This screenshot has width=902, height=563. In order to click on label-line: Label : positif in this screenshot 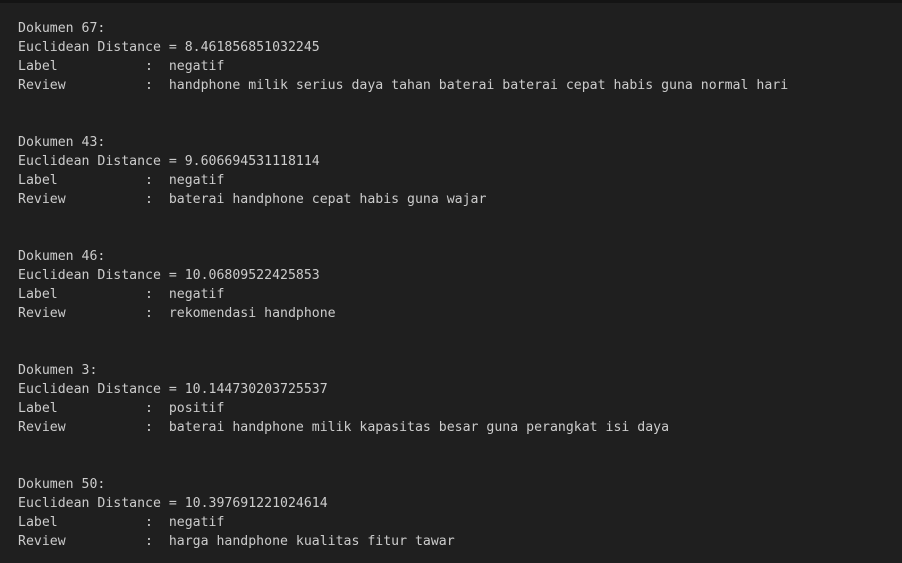, I will do `click(121, 408)`.